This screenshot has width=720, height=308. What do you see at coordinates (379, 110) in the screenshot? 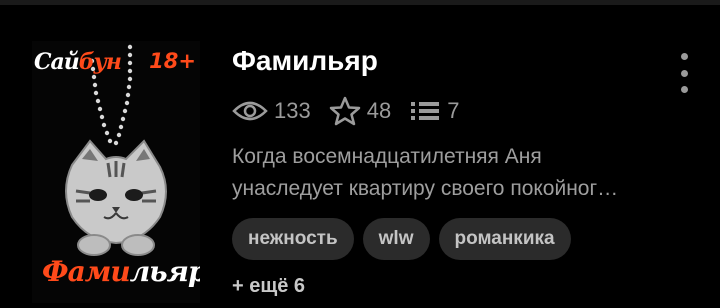
I see `likes-count: 48` at bounding box center [379, 110].